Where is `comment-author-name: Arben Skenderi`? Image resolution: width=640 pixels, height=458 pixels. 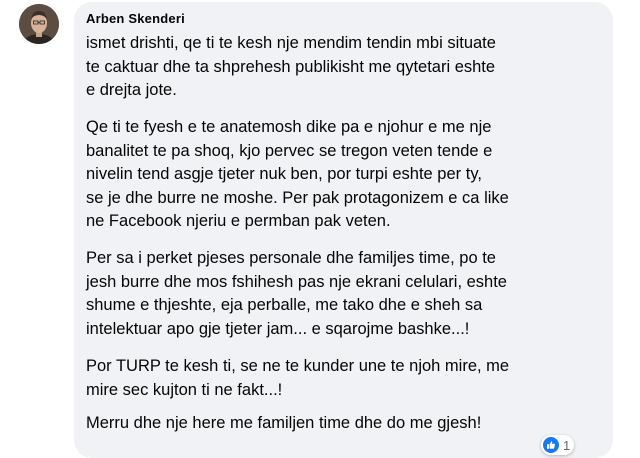
comment-author-name: Arben Skenderi is located at coordinates (135, 18).